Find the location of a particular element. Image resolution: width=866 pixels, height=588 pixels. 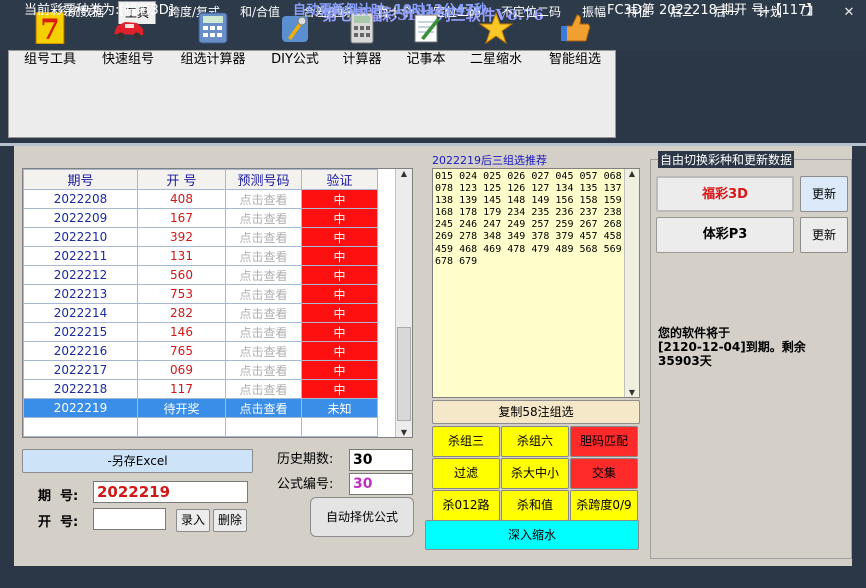

update-fc3d-button: 更新 is located at coordinates (824, 194).